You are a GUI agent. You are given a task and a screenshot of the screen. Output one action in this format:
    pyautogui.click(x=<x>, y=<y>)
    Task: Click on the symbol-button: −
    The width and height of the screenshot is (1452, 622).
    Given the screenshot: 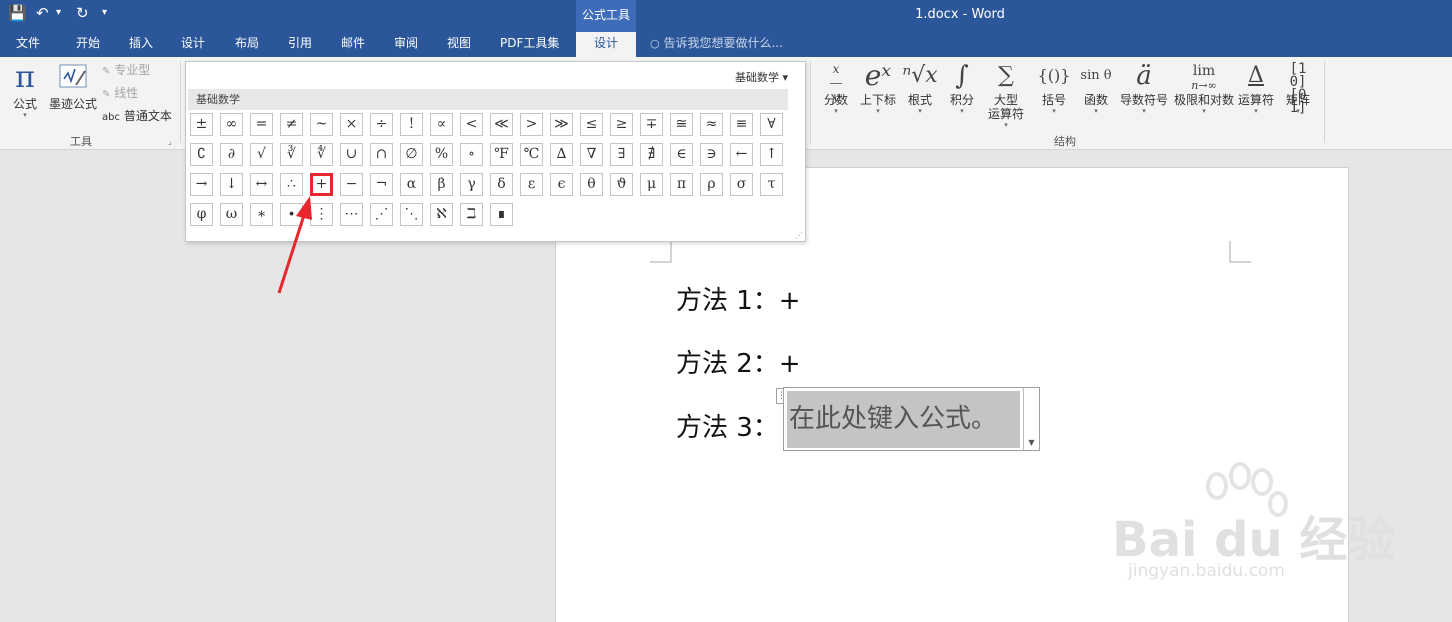 What is the action you would take?
    pyautogui.click(x=351, y=184)
    